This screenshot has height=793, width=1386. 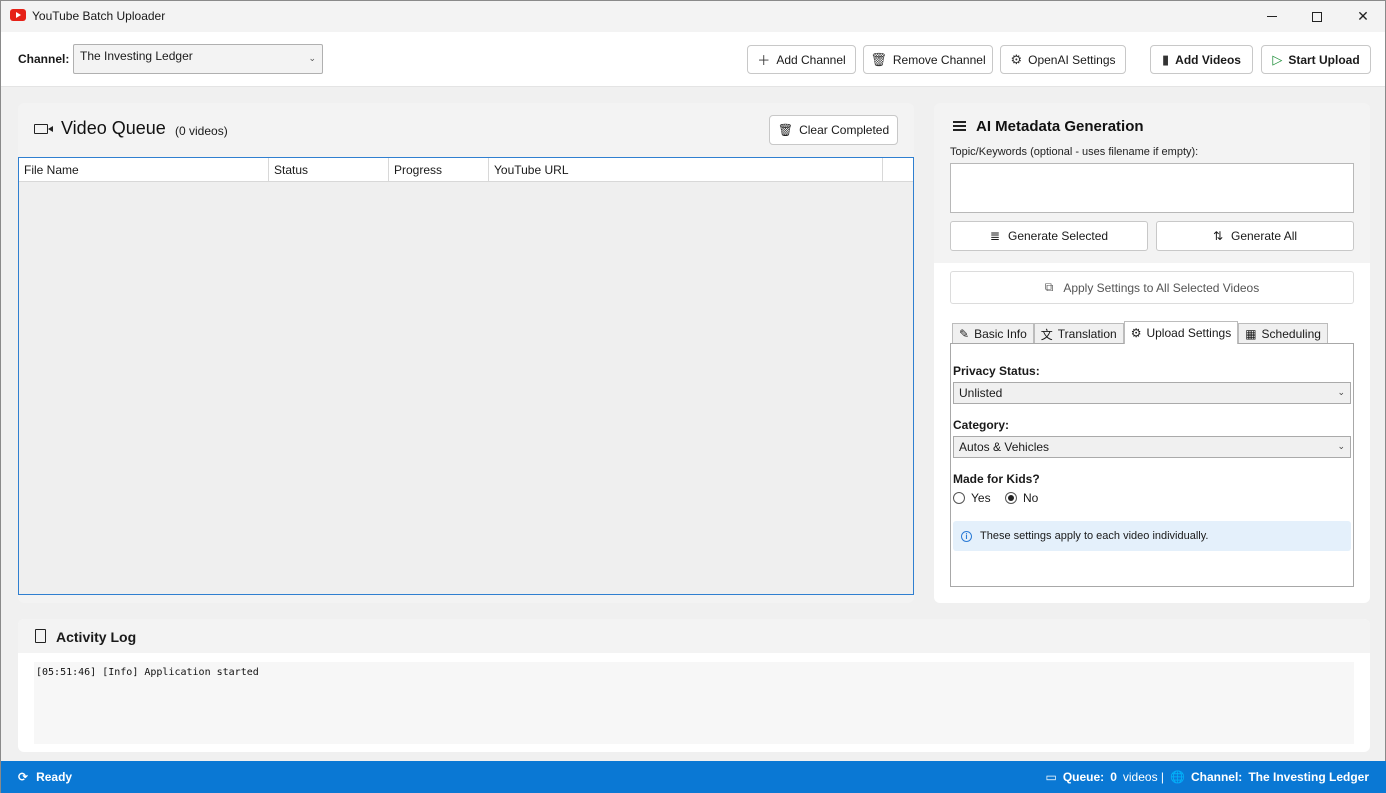 What do you see at coordinates (764, 60) in the screenshot?
I see `plus-icon: ＋` at bounding box center [764, 60].